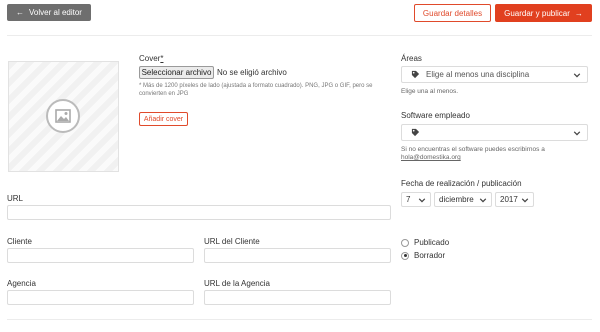 Image resolution: width=600 pixels, height=332 pixels. I want to click on save-details-button: Guardar detalles, so click(452, 13).